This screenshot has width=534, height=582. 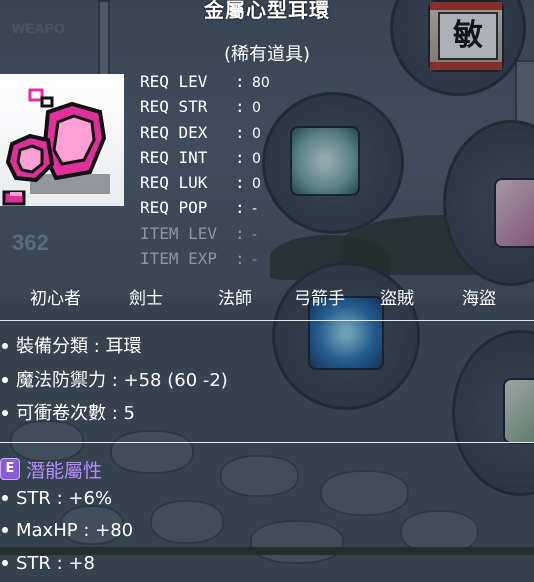 I want to click on heart-earring-icon, so click(x=56, y=147).